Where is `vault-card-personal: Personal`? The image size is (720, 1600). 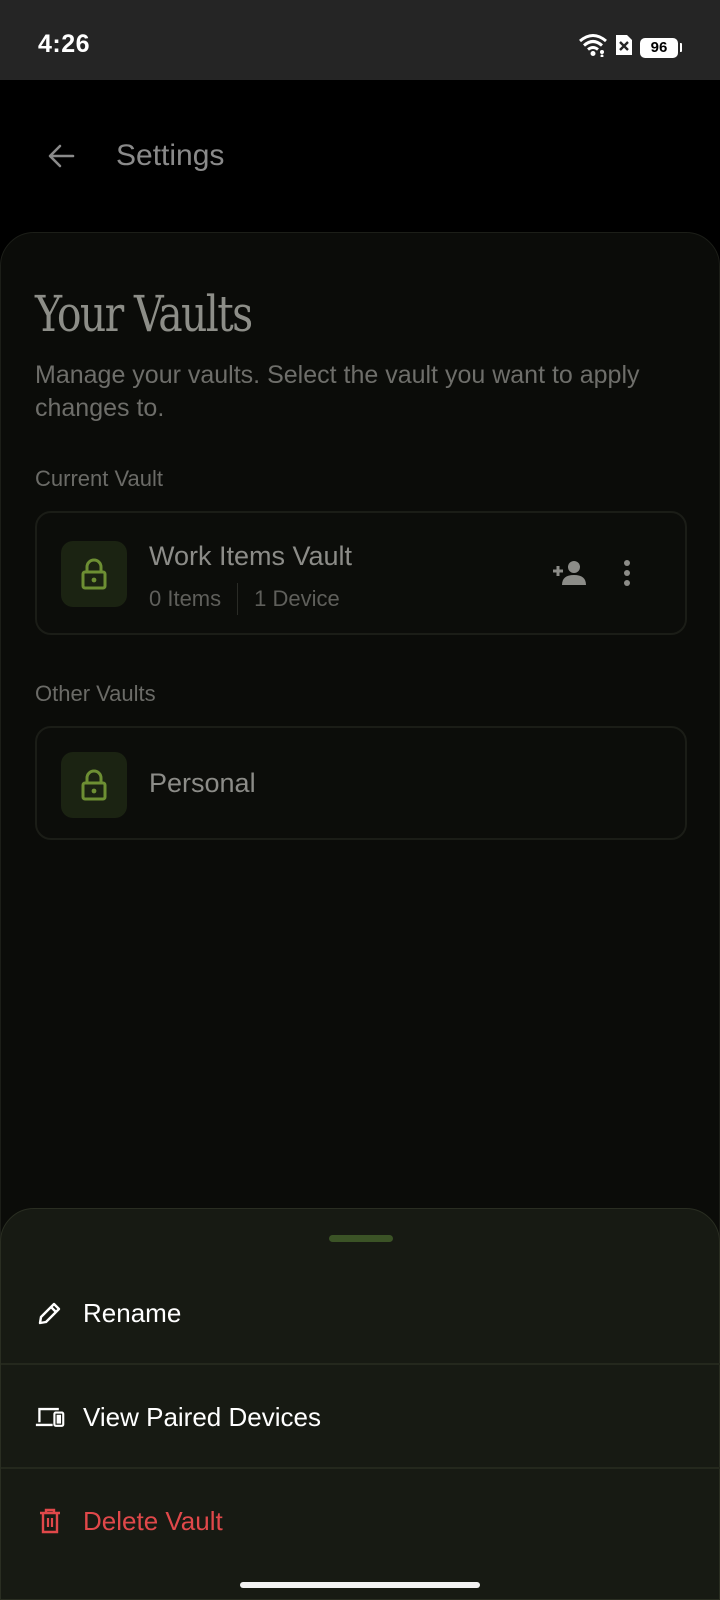
vault-card-personal: Personal is located at coordinates (361, 783).